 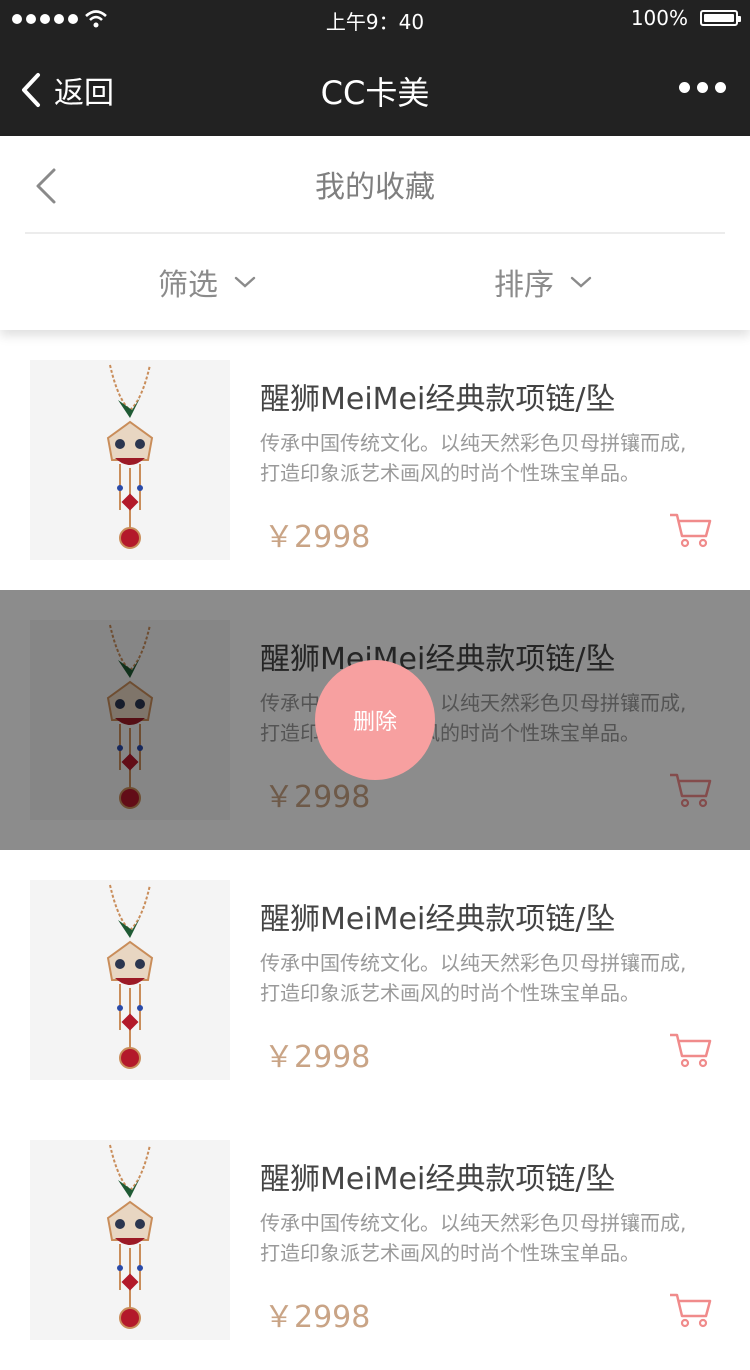 I want to click on divider, so click(x=375, y=233).